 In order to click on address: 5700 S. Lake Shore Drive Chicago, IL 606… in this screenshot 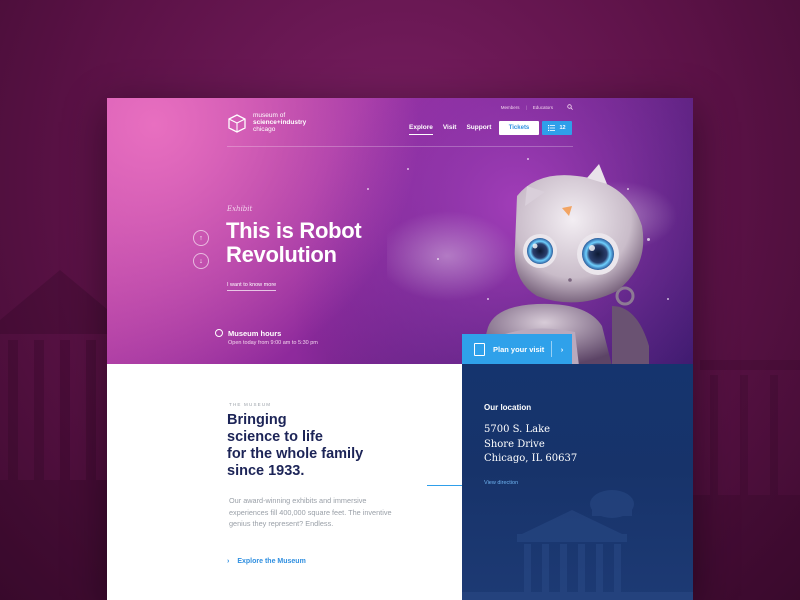, I will do `click(530, 445)`.